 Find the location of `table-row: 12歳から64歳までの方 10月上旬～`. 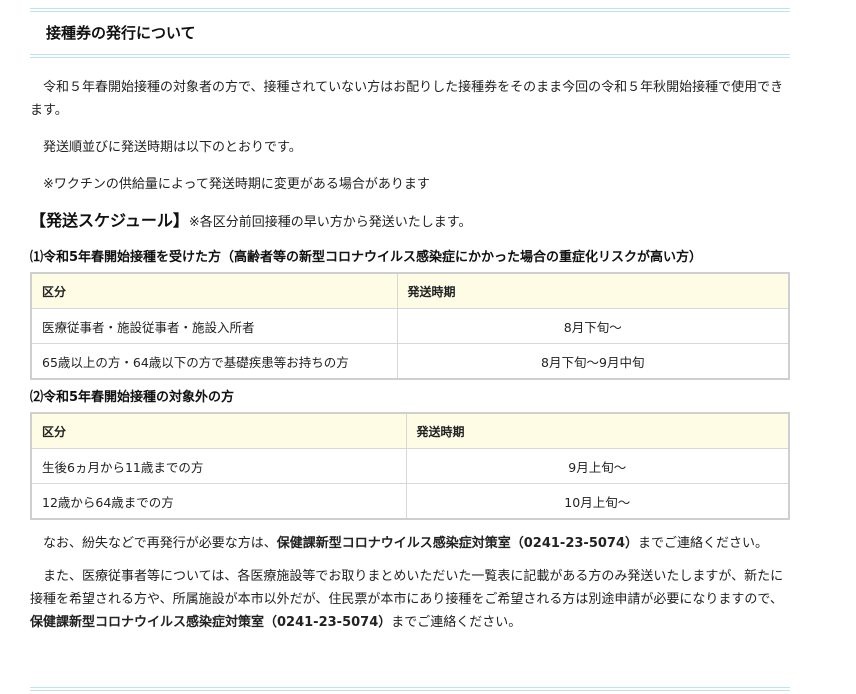

table-row: 12歳から64歳までの方 10月上旬～ is located at coordinates (410, 501).